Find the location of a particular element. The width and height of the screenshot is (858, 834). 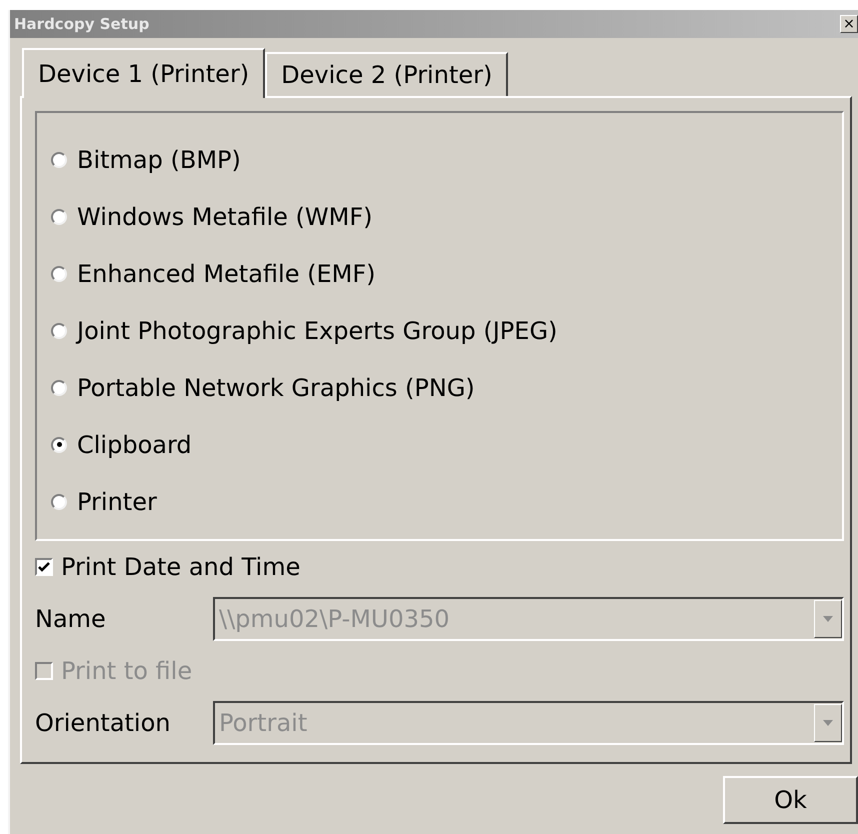

field-label: Name is located at coordinates (71, 619).